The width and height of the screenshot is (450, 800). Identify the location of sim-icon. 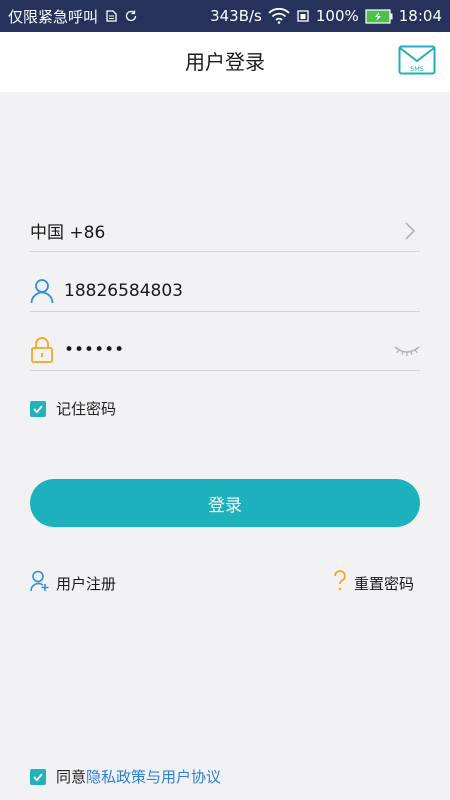
(111, 16).